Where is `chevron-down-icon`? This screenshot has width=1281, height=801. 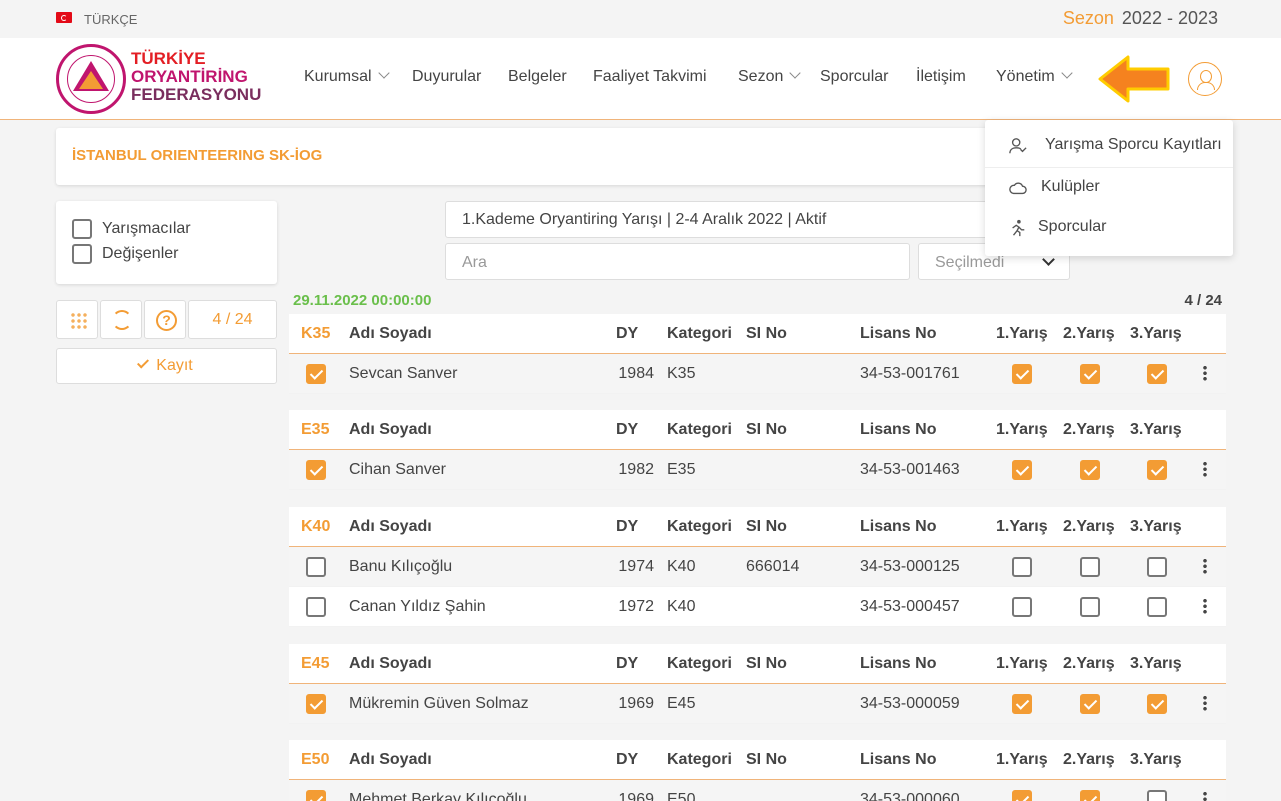
chevron-down-icon is located at coordinates (1067, 73).